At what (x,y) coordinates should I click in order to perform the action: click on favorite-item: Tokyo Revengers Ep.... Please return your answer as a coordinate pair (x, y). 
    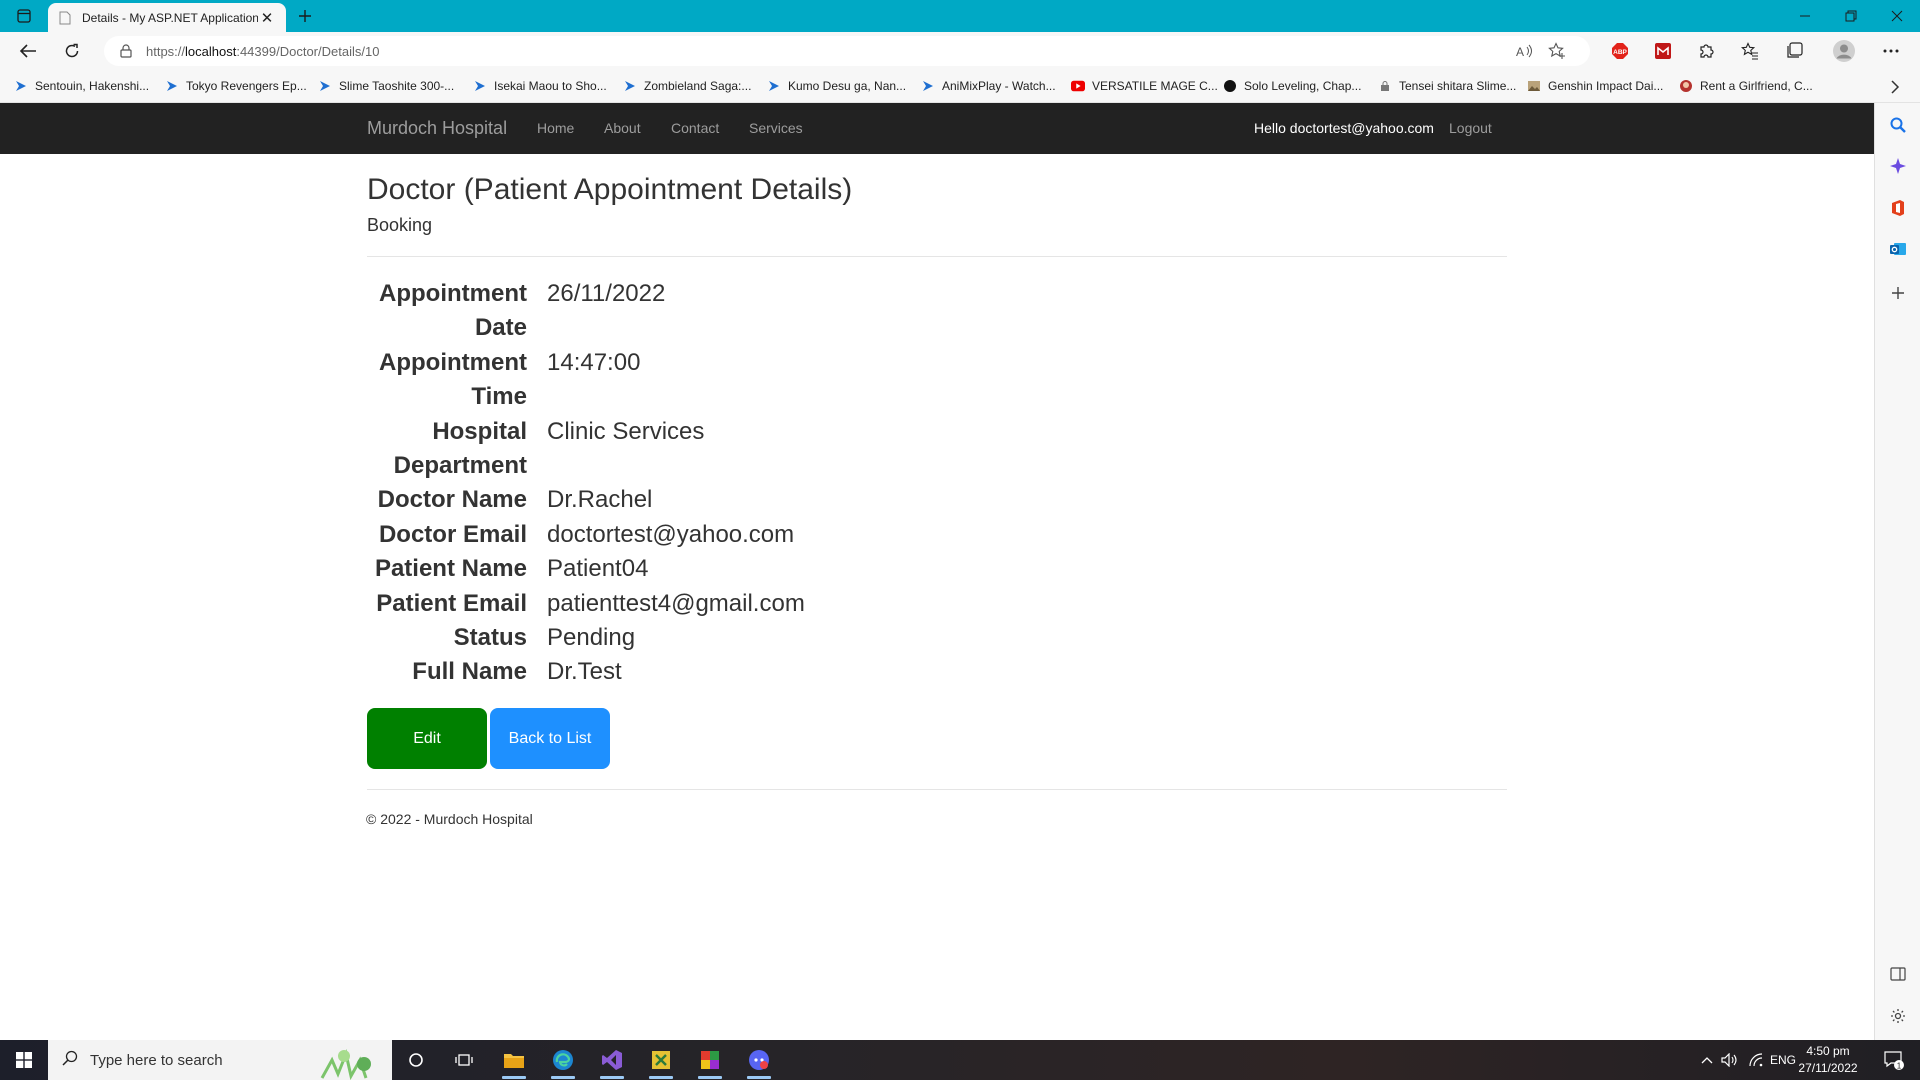
    Looking at the image, I should click on (236, 86).